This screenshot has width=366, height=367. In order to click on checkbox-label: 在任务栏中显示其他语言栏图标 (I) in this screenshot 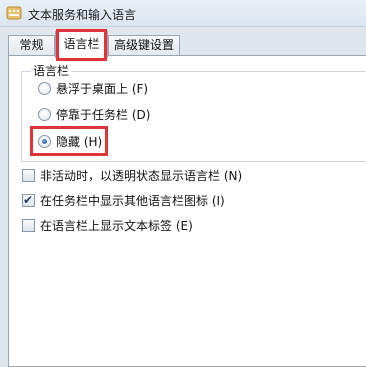, I will do `click(132, 201)`.